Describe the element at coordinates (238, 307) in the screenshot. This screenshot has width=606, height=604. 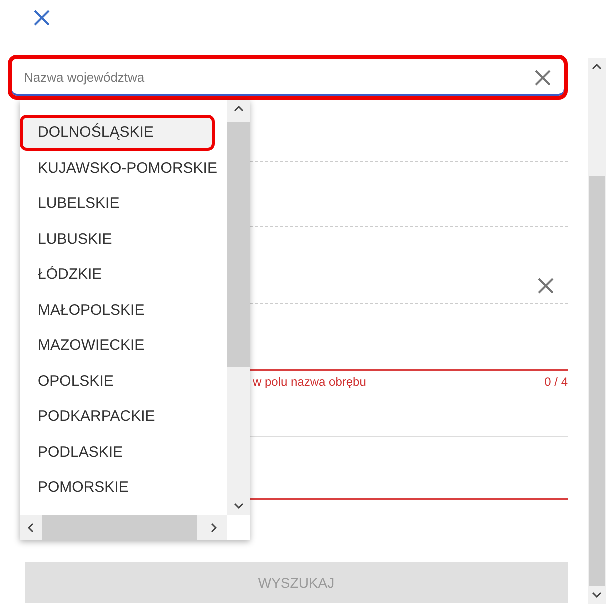
I see `list-scrollbar` at that location.